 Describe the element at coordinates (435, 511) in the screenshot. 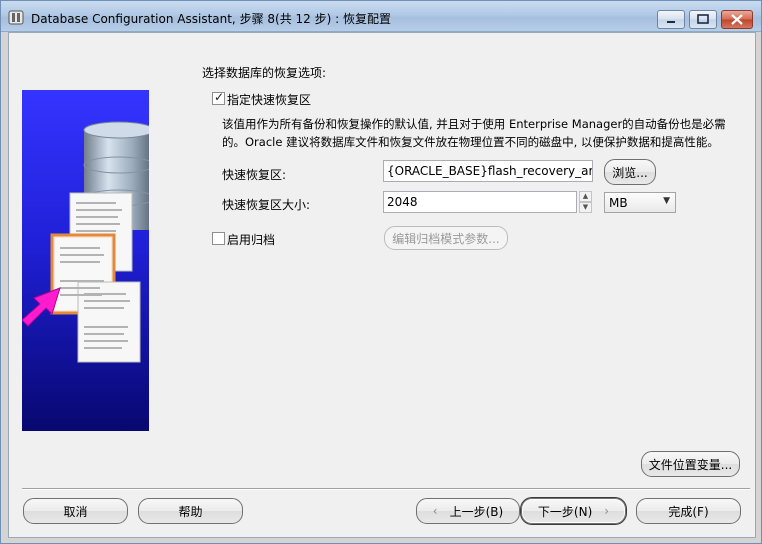

I see `chevron-left-icon: ‹` at that location.